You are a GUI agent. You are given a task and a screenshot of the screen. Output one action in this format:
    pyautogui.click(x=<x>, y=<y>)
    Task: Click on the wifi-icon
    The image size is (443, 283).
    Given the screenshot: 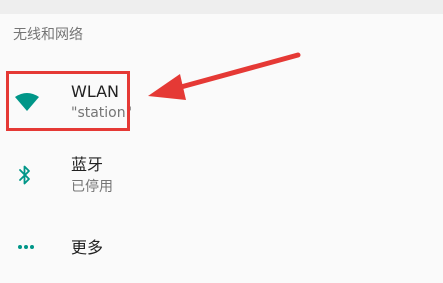 What is the action you would take?
    pyautogui.click(x=27, y=102)
    